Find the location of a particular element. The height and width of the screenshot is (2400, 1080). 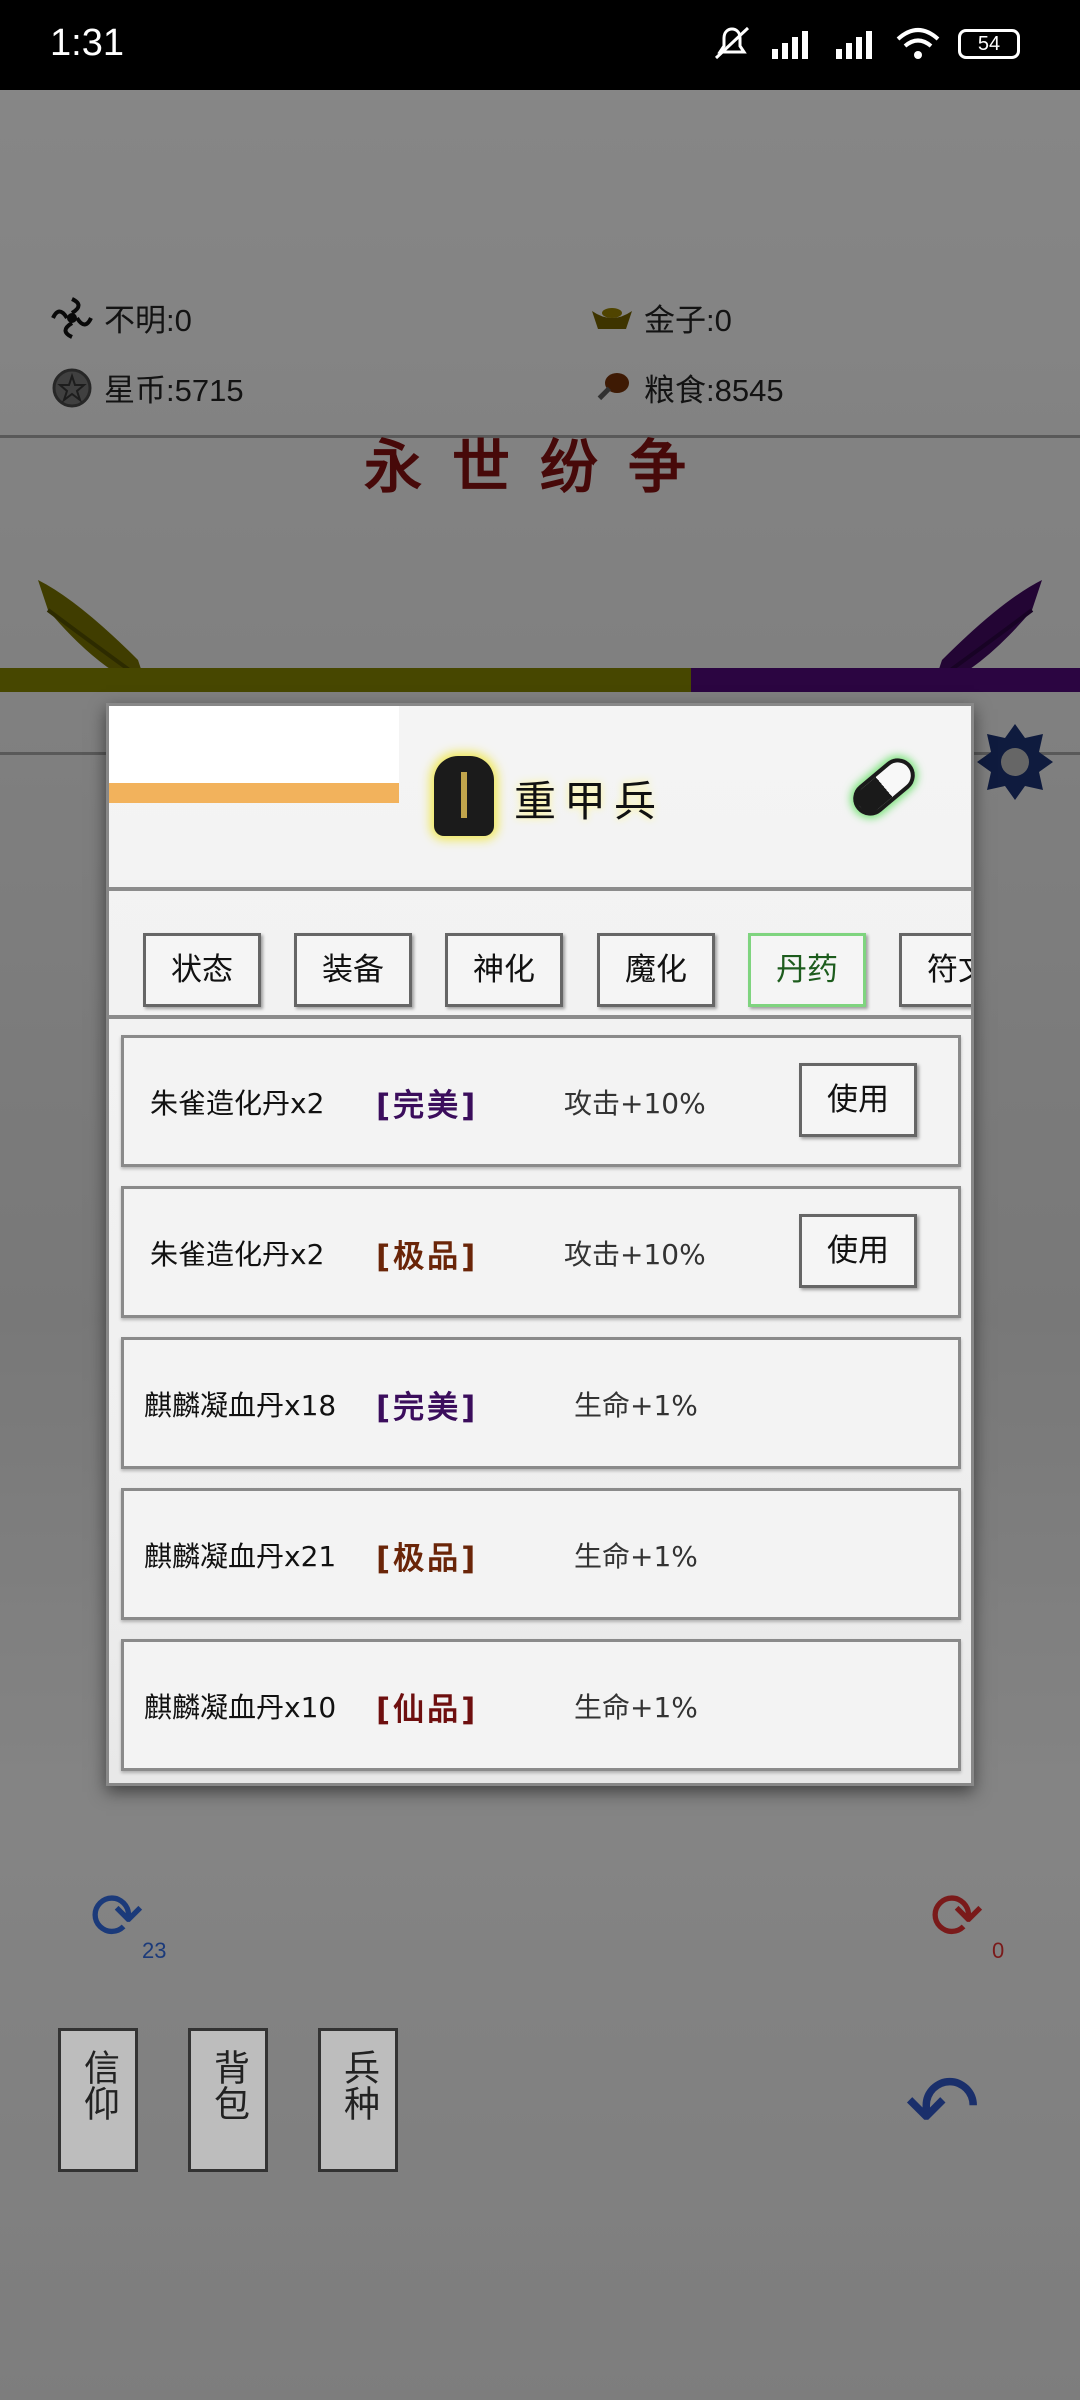

tab-pills: 丹药 is located at coordinates (807, 970).